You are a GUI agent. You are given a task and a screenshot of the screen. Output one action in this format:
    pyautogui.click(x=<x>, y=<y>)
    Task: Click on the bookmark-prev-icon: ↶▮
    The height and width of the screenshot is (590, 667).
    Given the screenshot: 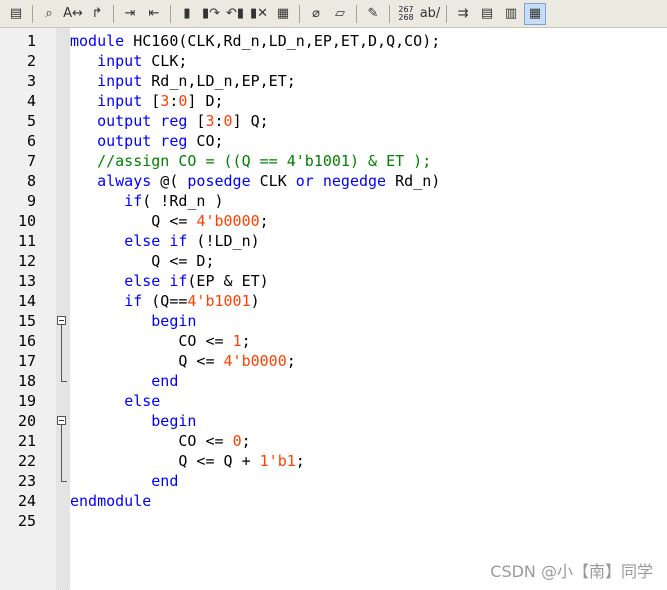 What is the action you would take?
    pyautogui.click(x=235, y=13)
    